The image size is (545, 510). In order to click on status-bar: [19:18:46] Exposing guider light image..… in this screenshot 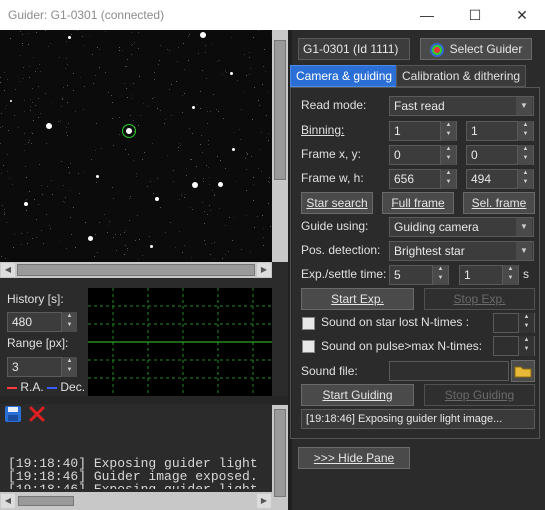, I will do `click(418, 419)`.